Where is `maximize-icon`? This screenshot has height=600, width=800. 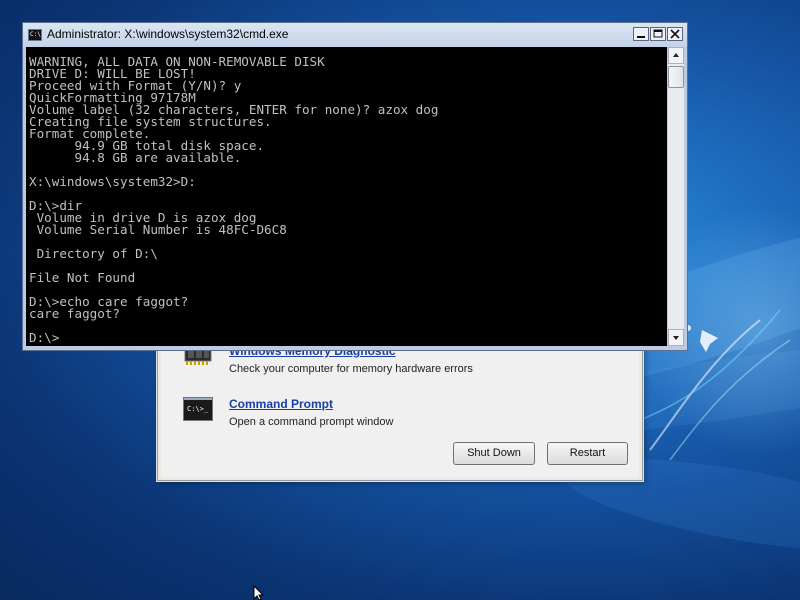 maximize-icon is located at coordinates (658, 33).